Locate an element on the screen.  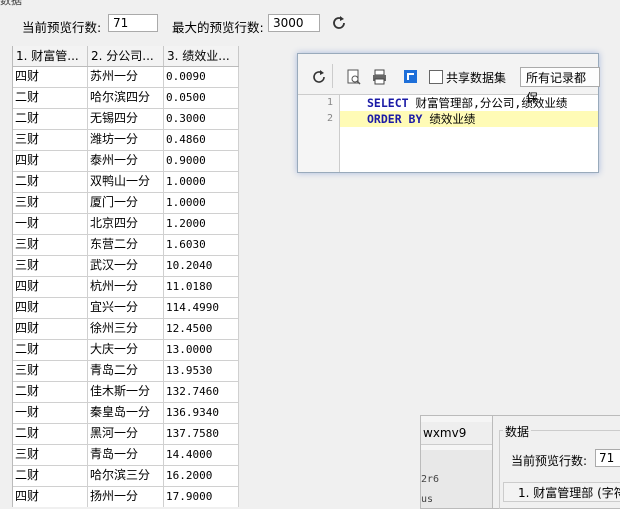
table-row: 二财 双鸭山一分 1.0000 is located at coordinates (126, 182).